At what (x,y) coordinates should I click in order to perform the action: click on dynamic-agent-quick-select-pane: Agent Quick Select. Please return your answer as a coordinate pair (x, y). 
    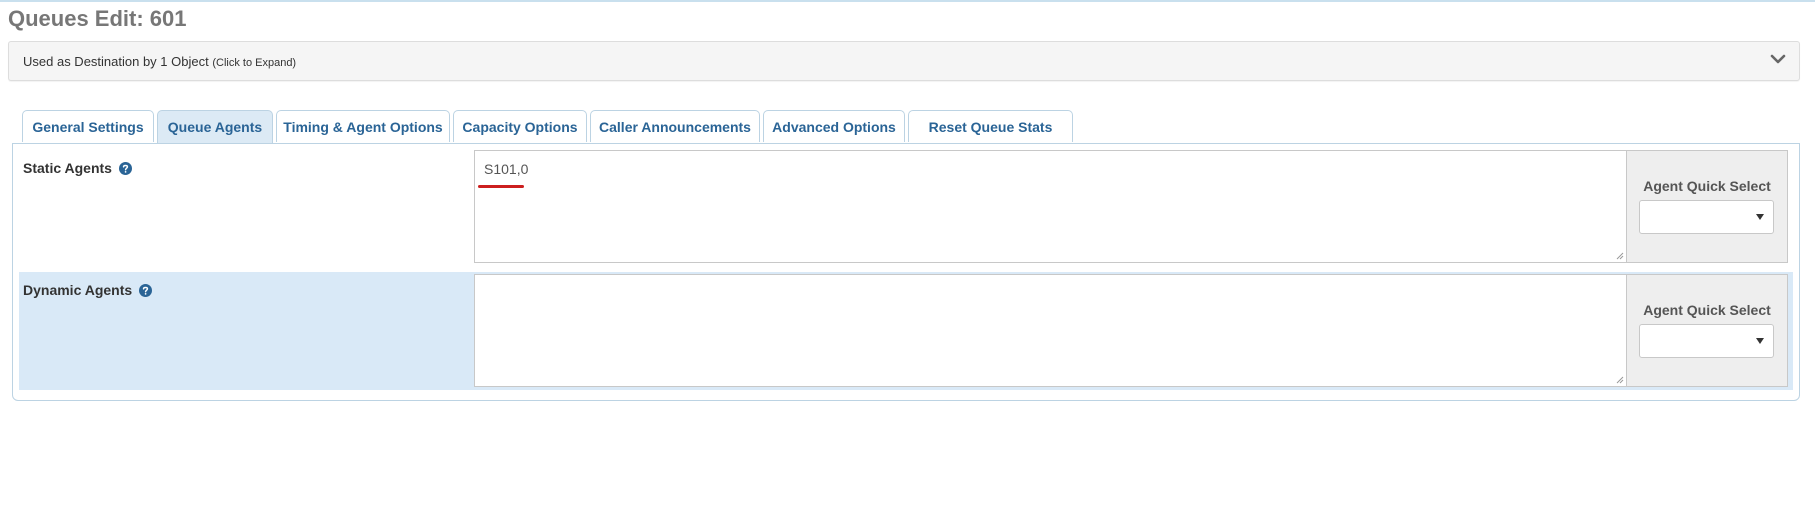
    Looking at the image, I should click on (1706, 330).